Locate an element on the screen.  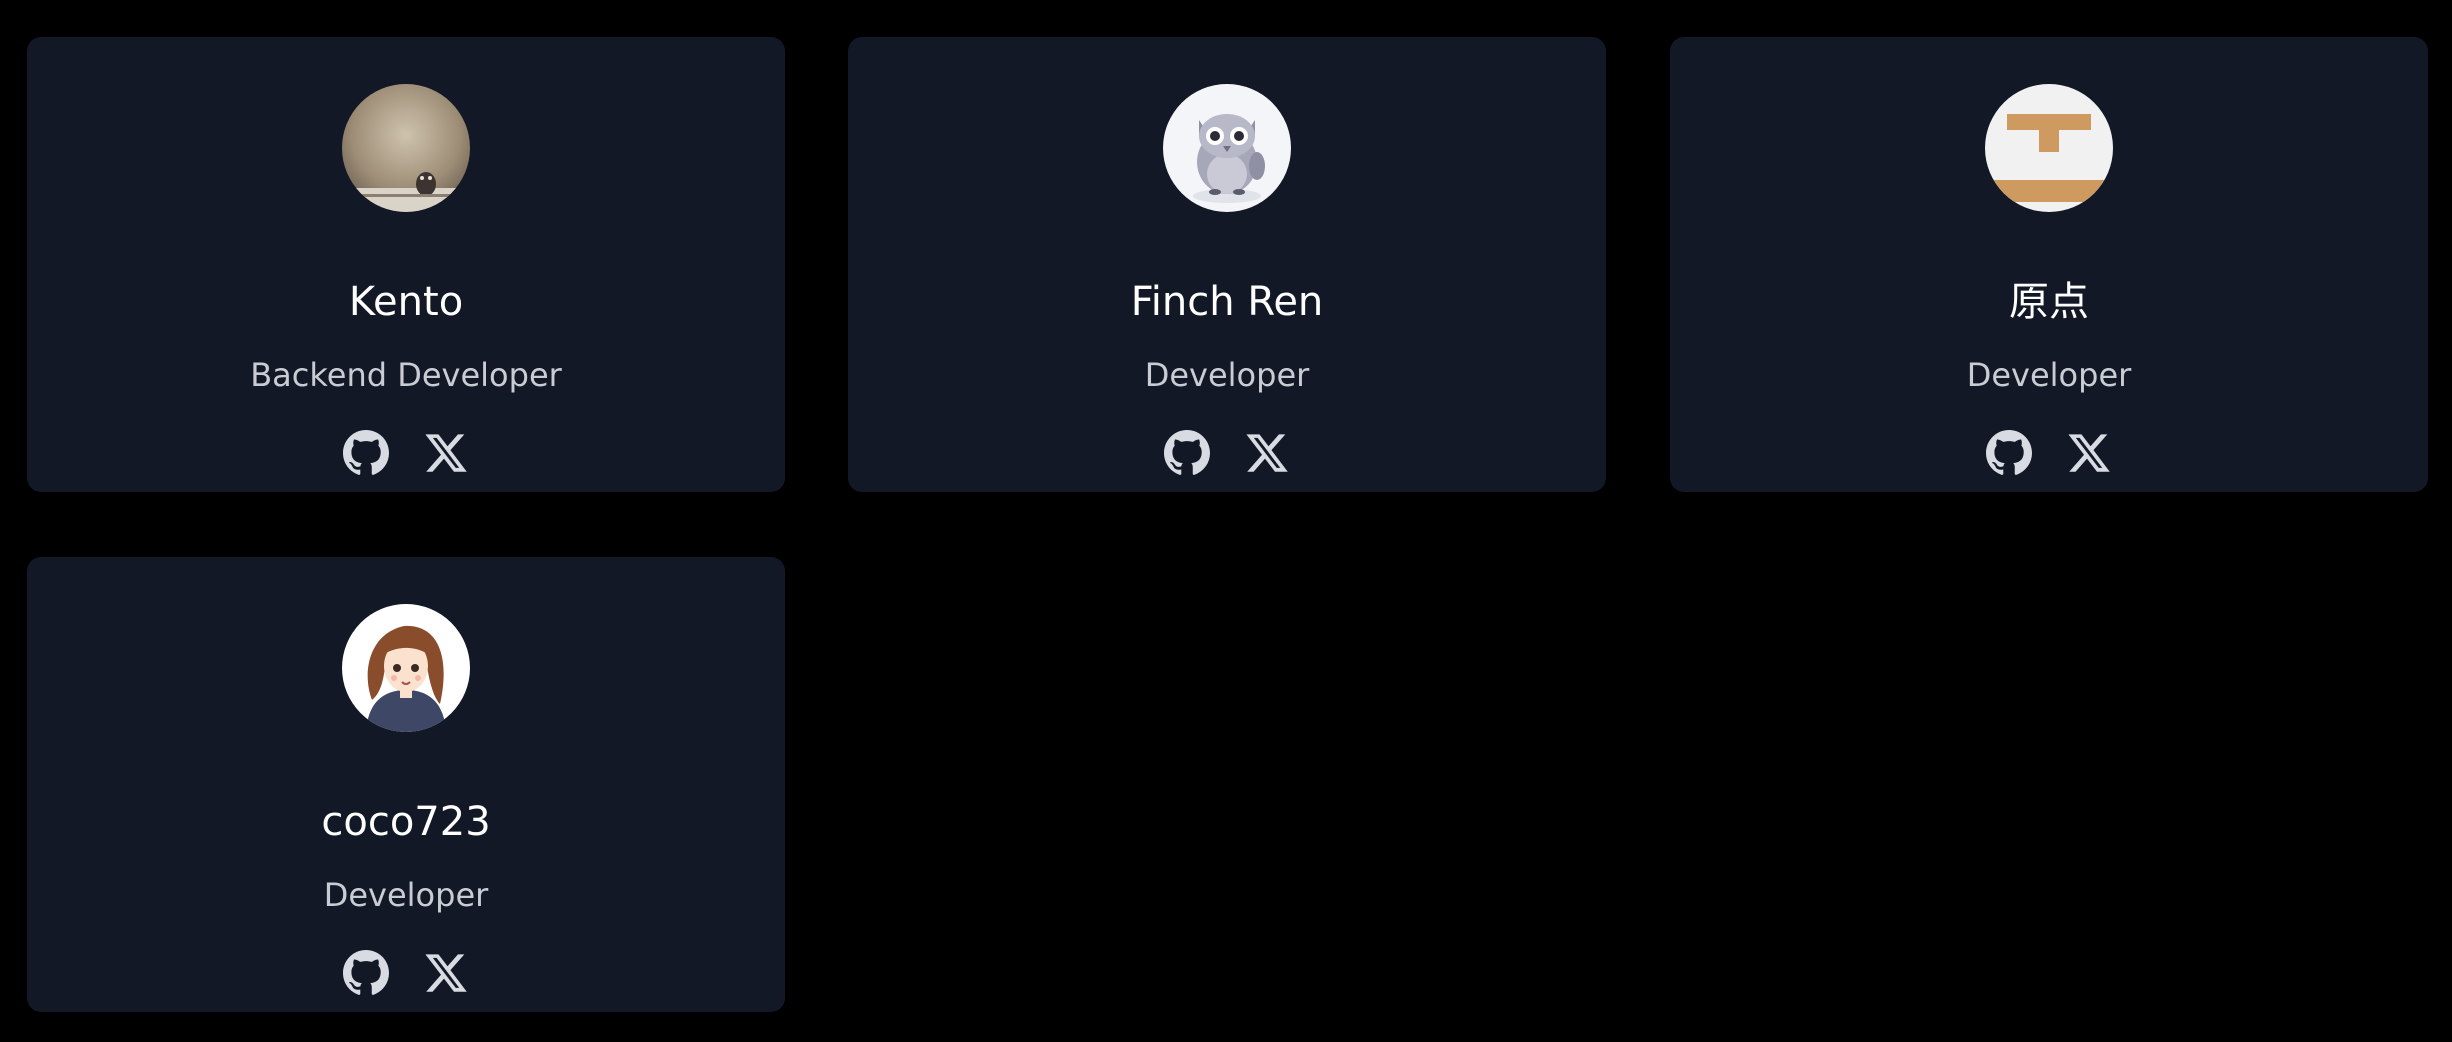
member-card-coco723: coco723 Developer is located at coordinates (406, 784).